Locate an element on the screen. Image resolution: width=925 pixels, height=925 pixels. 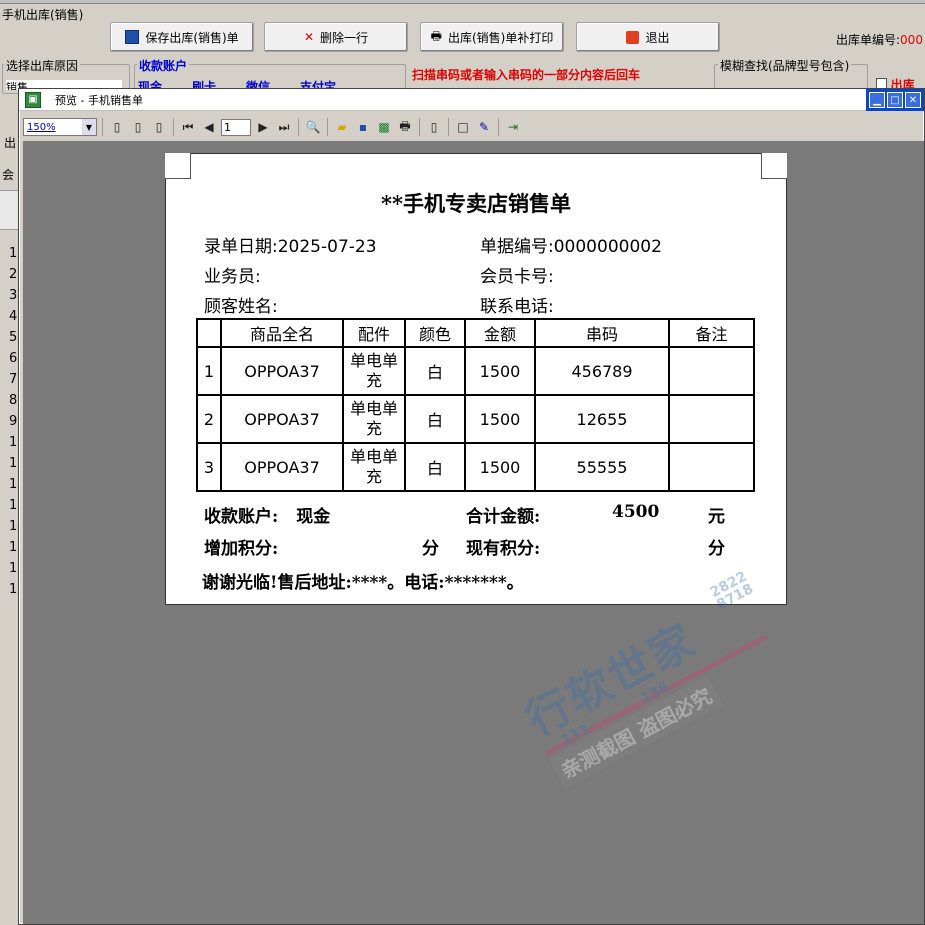
table-header: 商品全名 配件 颜色 金额 串码 备注 is located at coordinates (475, 333).